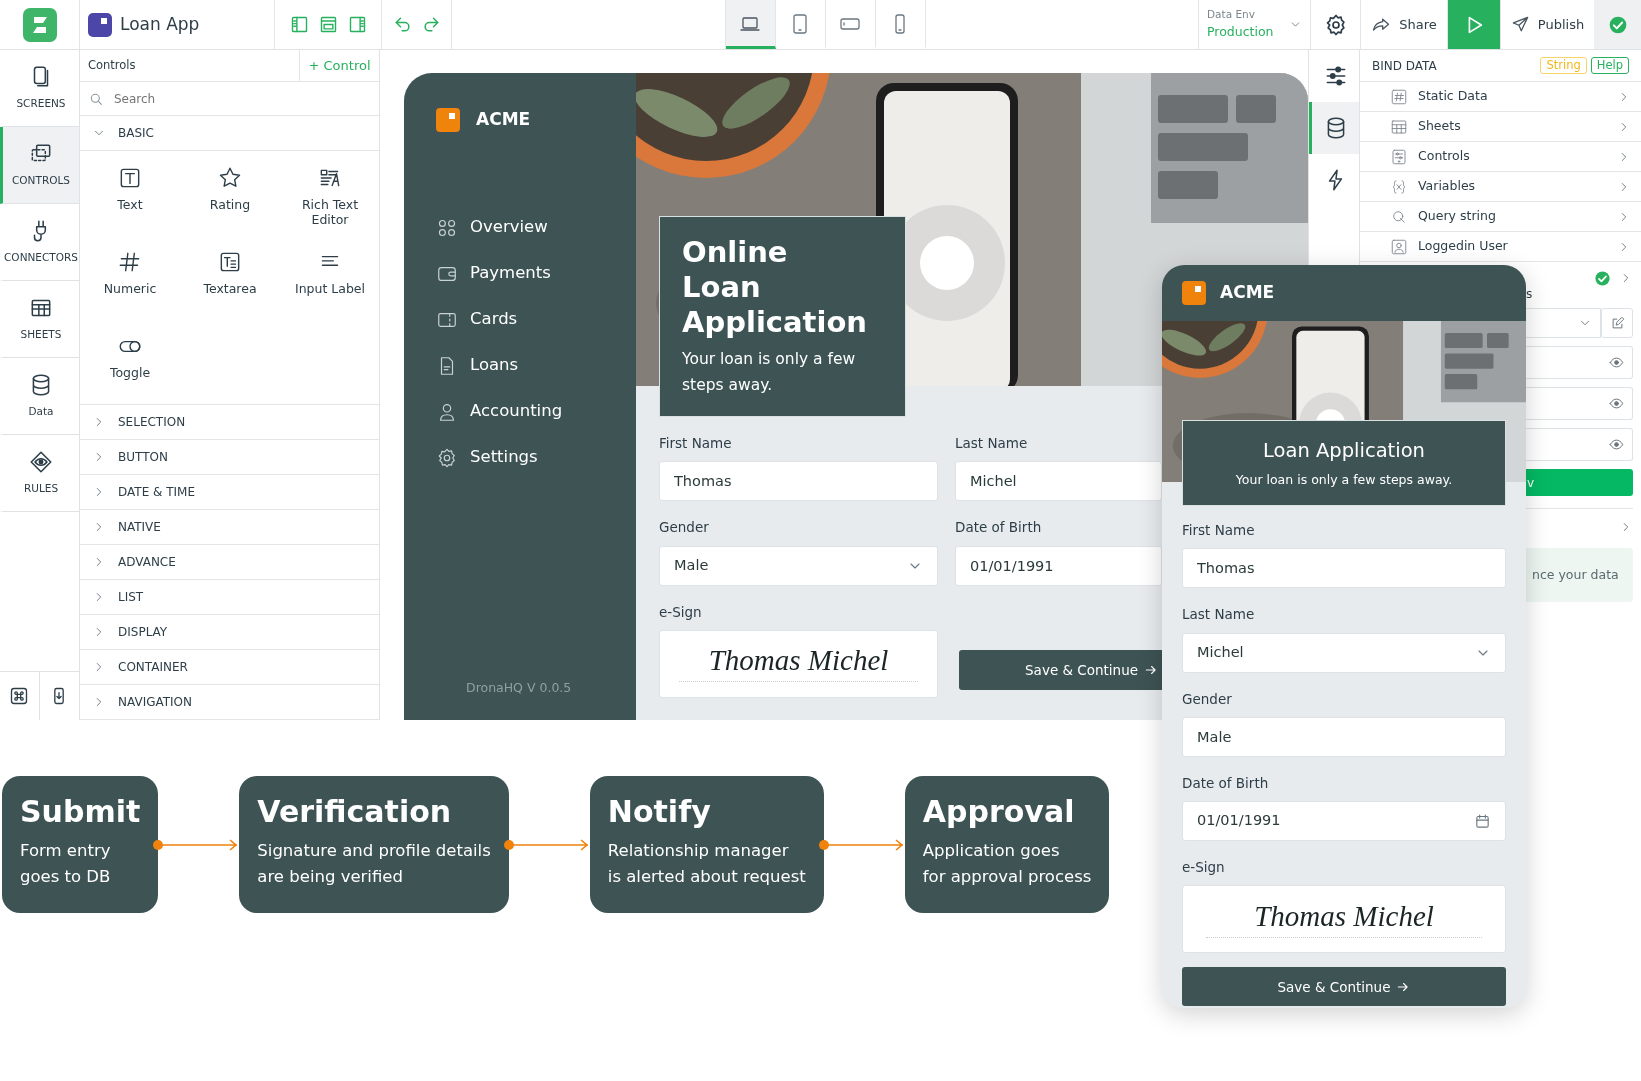 Image resolution: width=1641 pixels, height=1081 pixels. Describe the element at coordinates (39, 165) in the screenshot. I see `rail-tab: CONTROLS` at that location.